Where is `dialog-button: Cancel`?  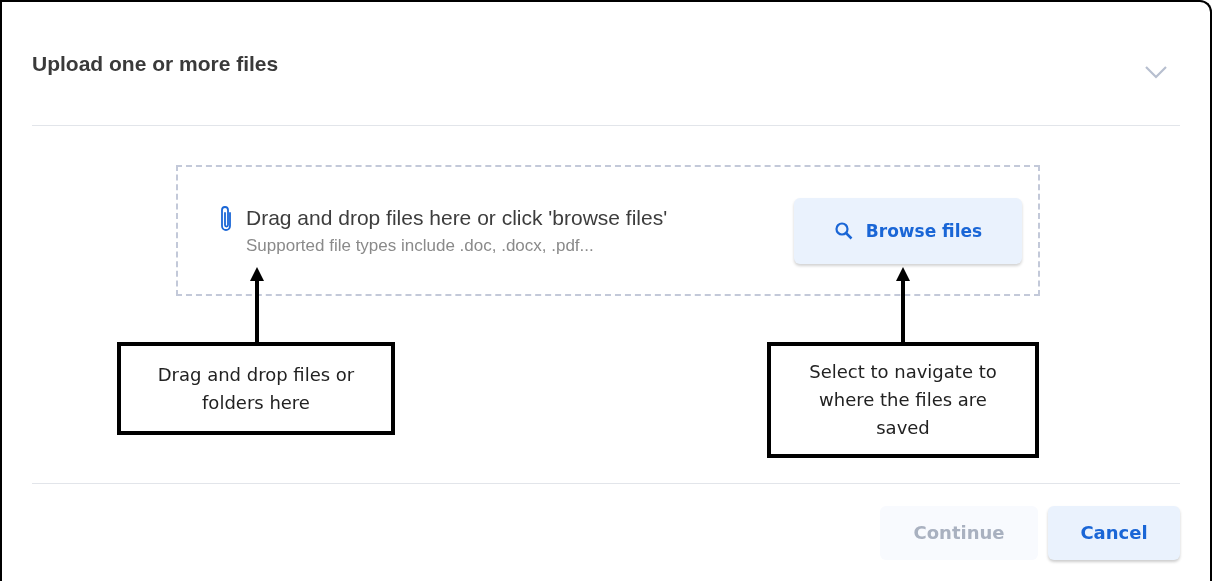
dialog-button: Cancel is located at coordinates (1114, 532).